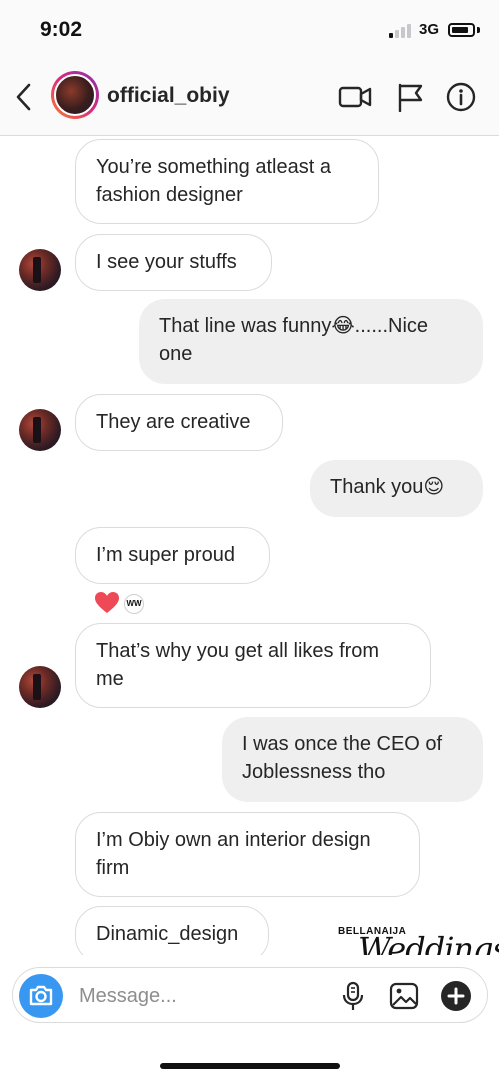 The image size is (499, 1080). I want to click on info-icon, so click(461, 97).